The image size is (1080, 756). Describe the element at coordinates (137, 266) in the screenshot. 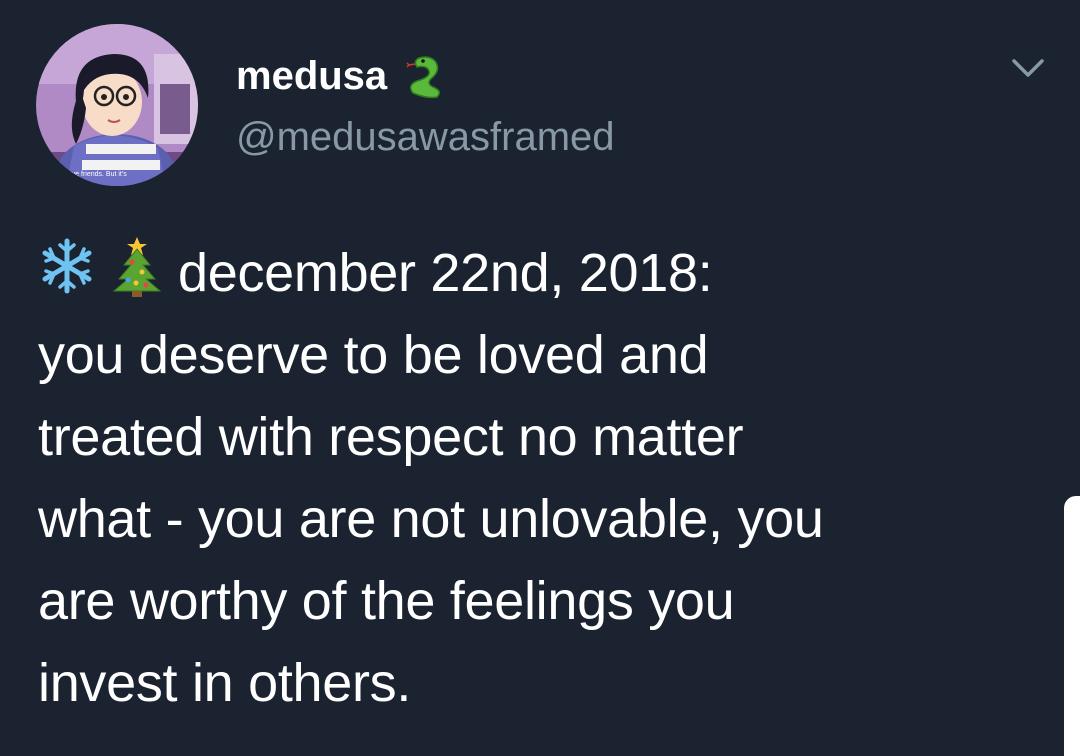

I see `christmas-tree-icon` at that location.